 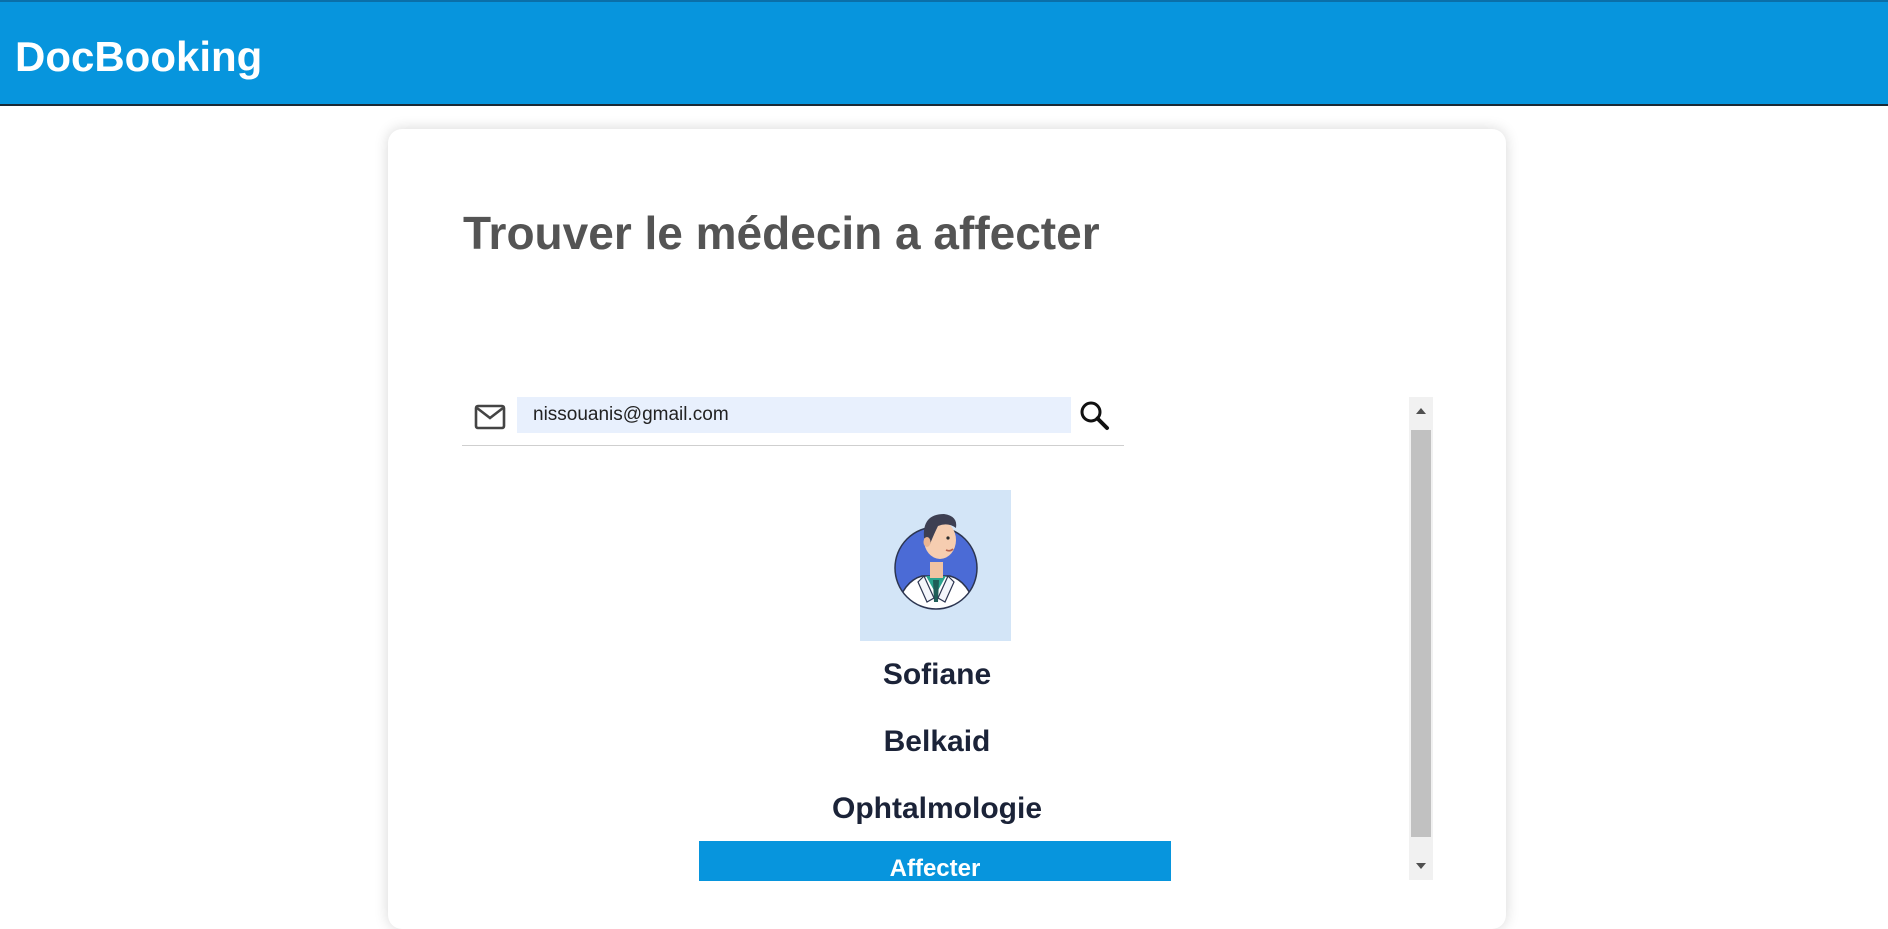 I want to click on scrollbar-thumb, so click(x=1421, y=633).